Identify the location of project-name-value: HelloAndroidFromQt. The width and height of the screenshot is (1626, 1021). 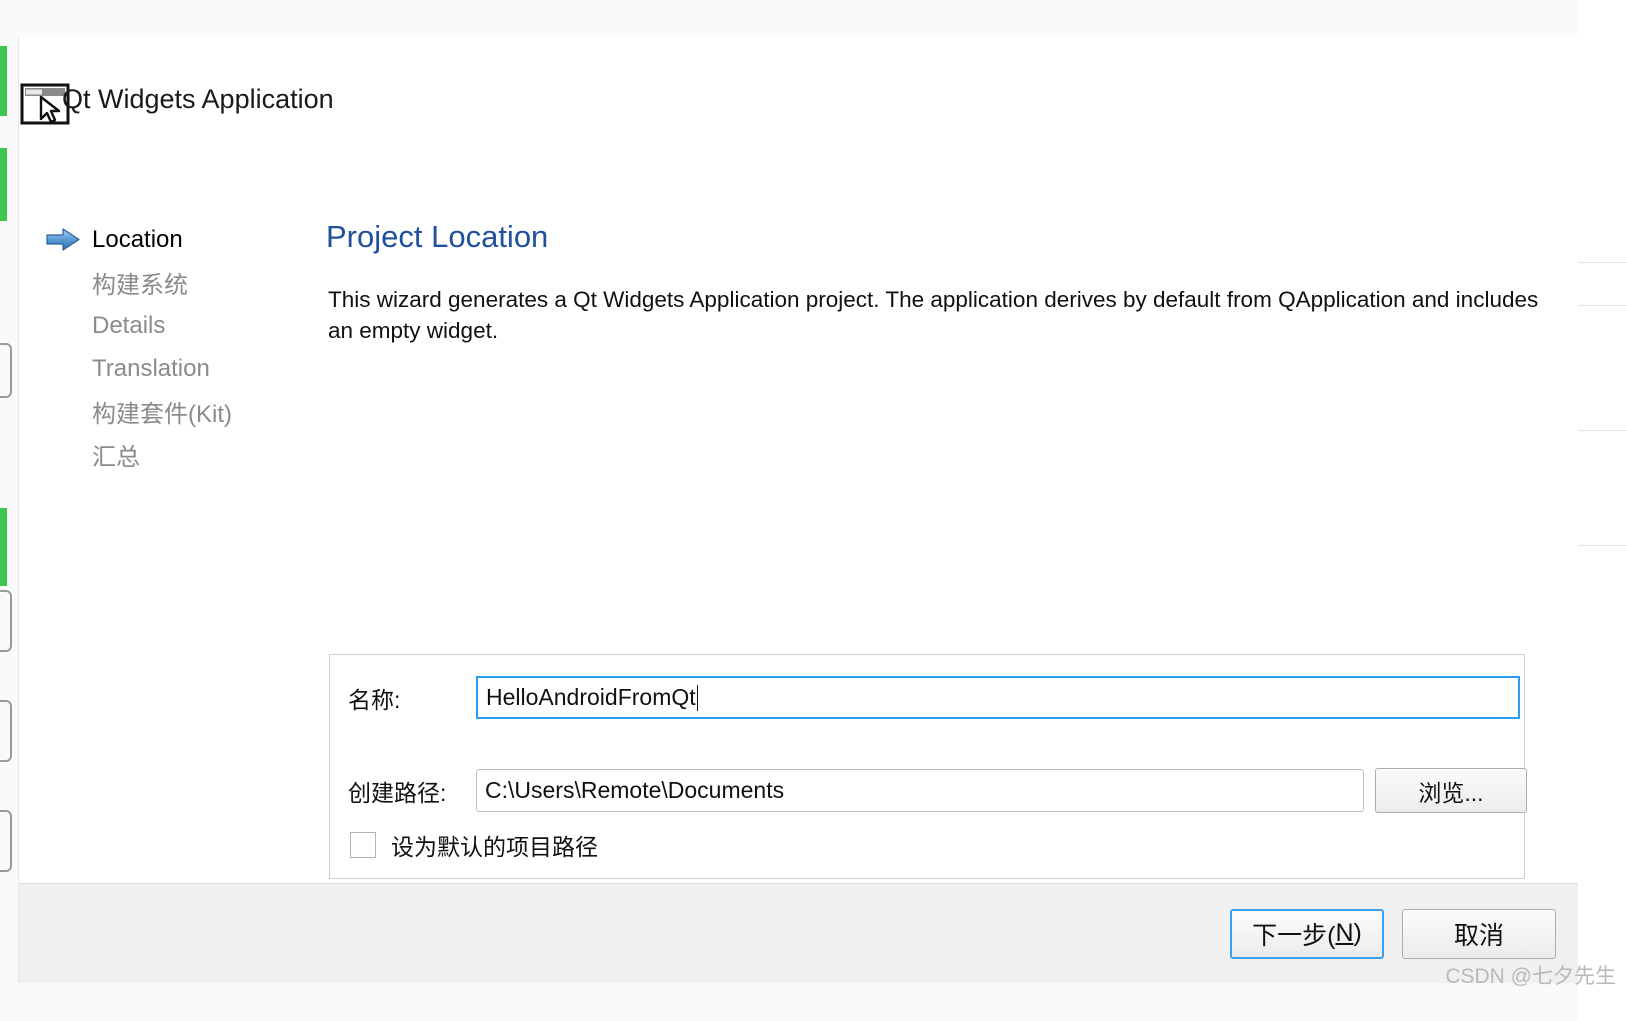
(591, 697).